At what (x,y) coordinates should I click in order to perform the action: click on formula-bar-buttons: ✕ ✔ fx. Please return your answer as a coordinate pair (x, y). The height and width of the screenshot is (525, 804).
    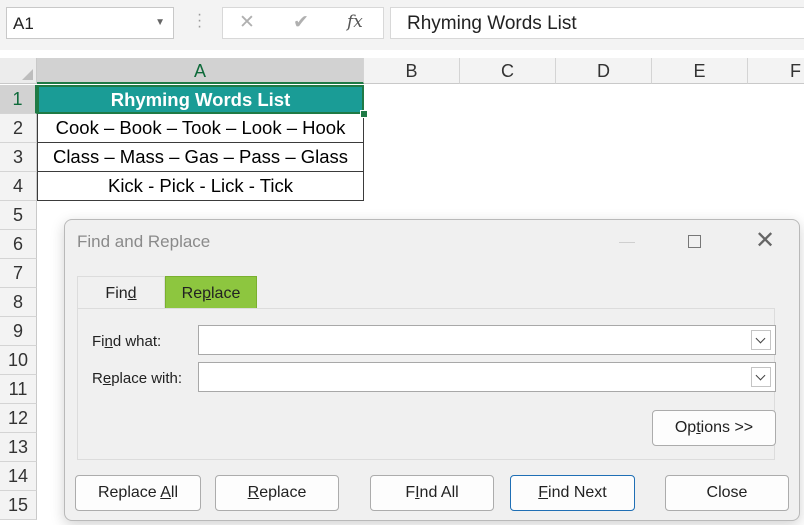
    Looking at the image, I should click on (303, 23).